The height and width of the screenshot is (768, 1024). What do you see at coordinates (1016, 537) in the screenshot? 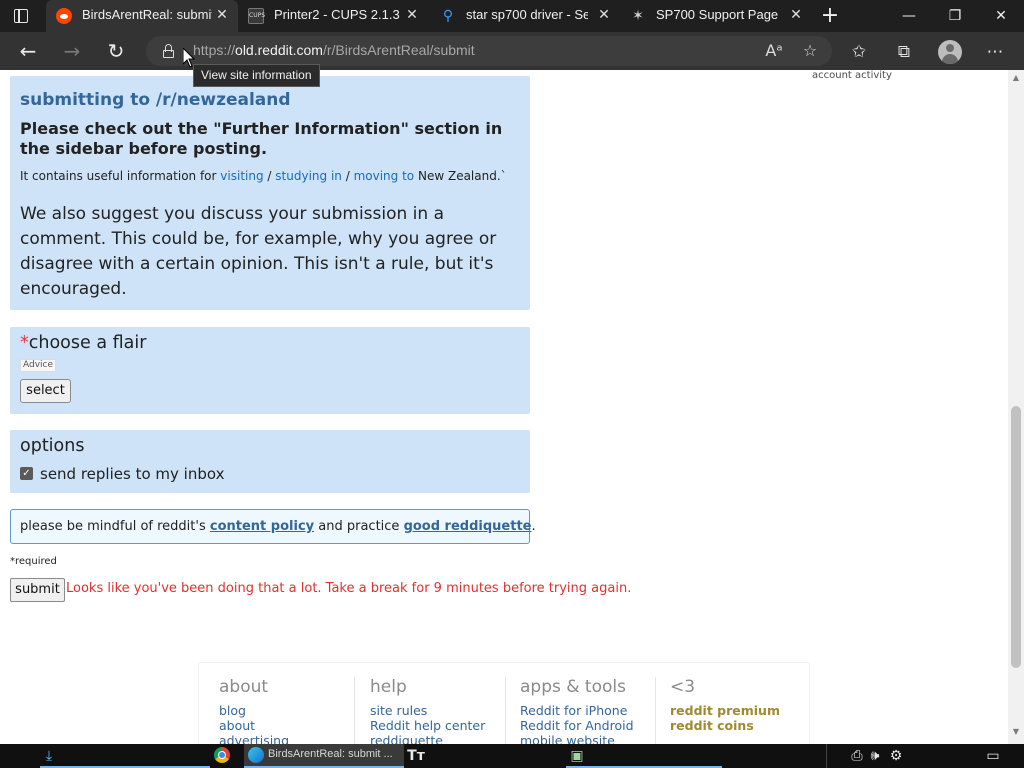
I see `scrollbar-thumb` at bounding box center [1016, 537].